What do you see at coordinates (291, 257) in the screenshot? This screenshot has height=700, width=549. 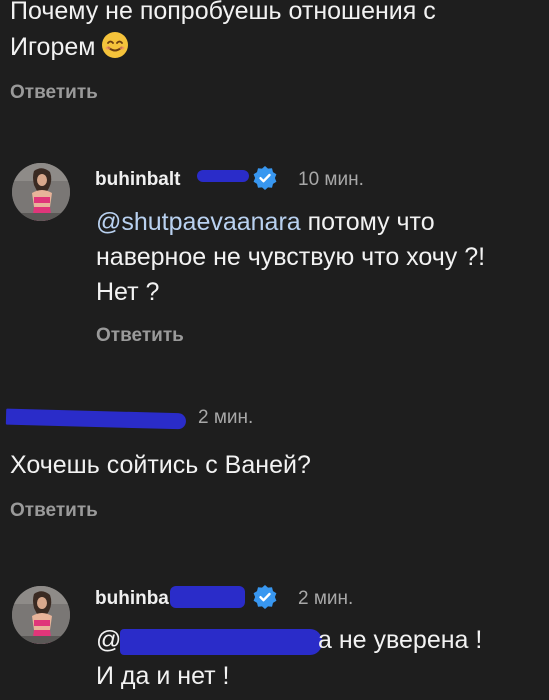 I see `comment-text-line2: наверное не чувствую что хочу ?!` at bounding box center [291, 257].